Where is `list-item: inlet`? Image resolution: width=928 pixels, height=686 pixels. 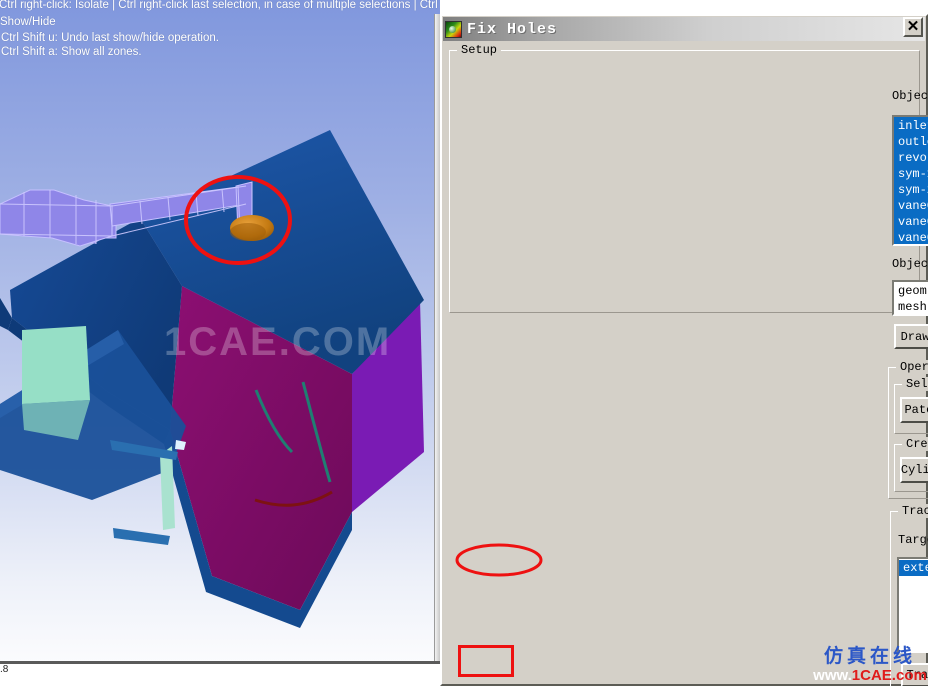
list-item: inlet is located at coordinates (911, 126).